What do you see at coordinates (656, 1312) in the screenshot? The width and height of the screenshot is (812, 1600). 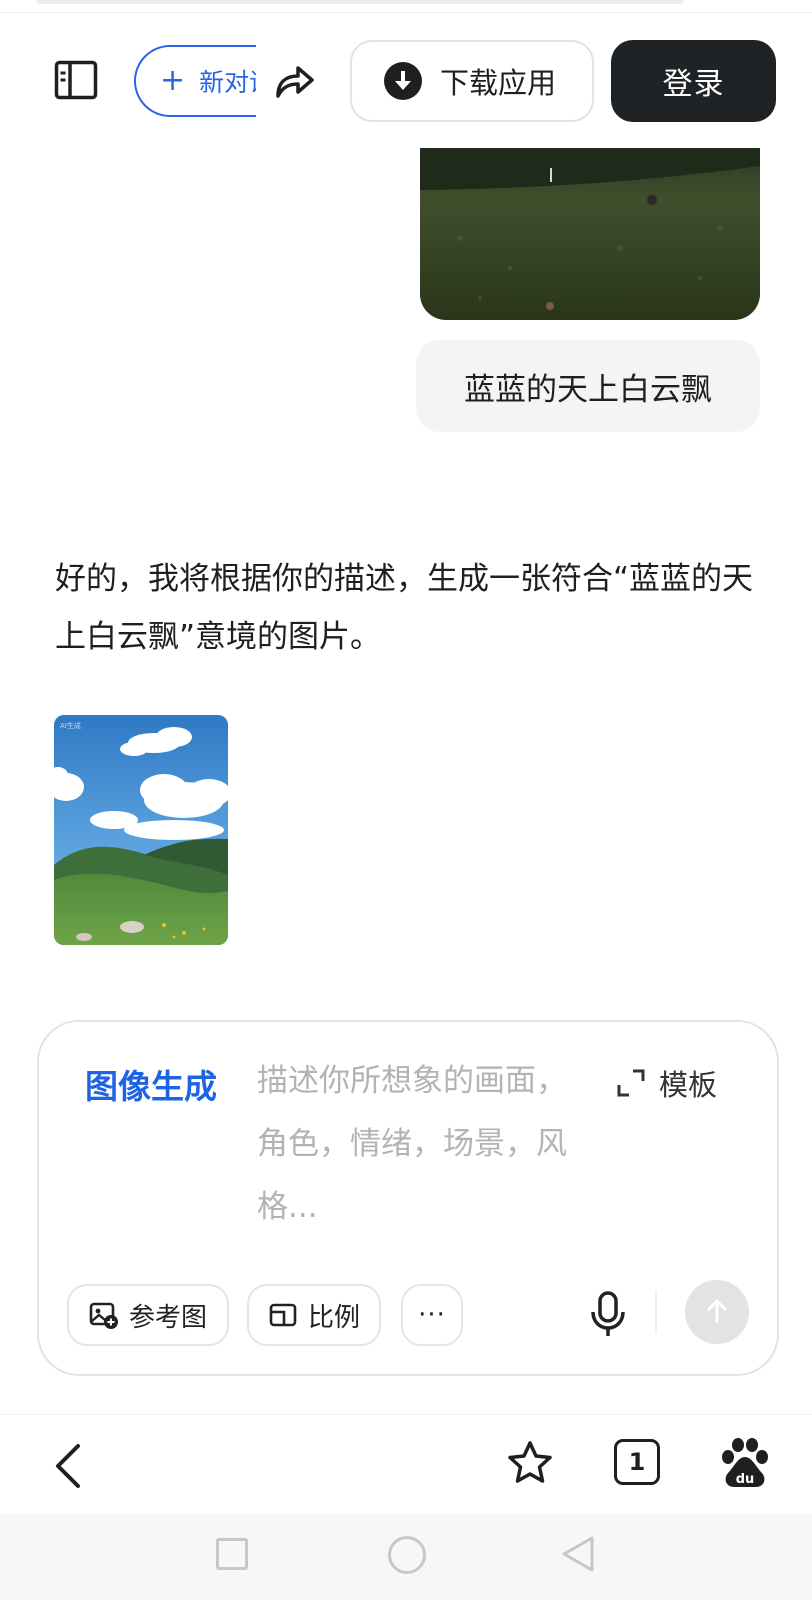 I see `composer-divider` at bounding box center [656, 1312].